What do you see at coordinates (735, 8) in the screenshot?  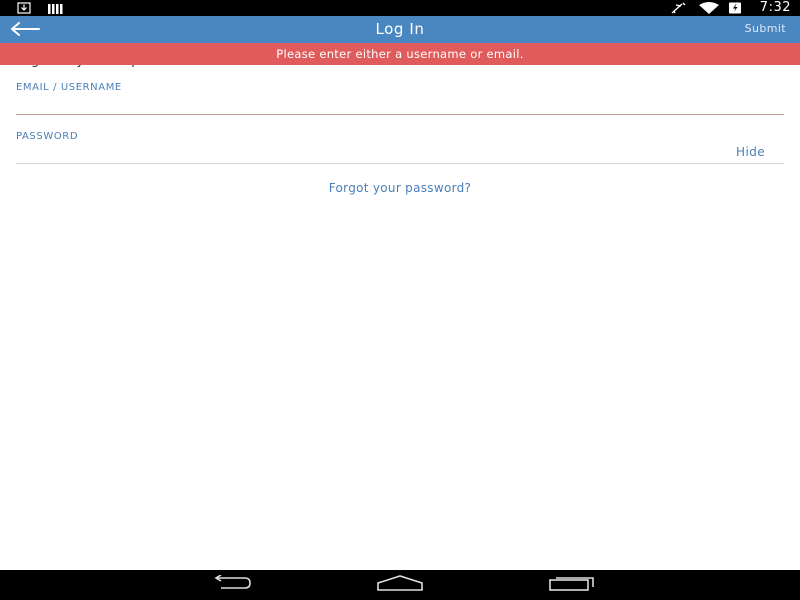 I see `battery-charging-icon` at bounding box center [735, 8].